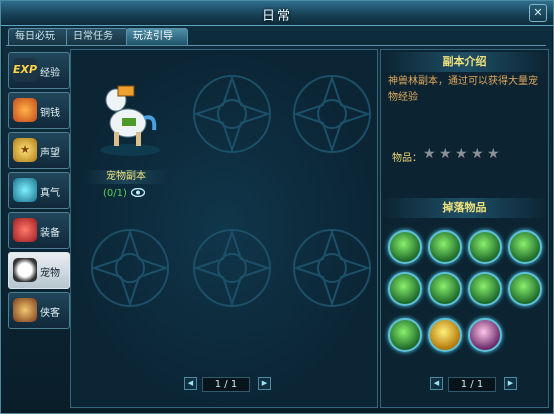  I want to click on sidebar-item-hero: 侠客, so click(39, 310).